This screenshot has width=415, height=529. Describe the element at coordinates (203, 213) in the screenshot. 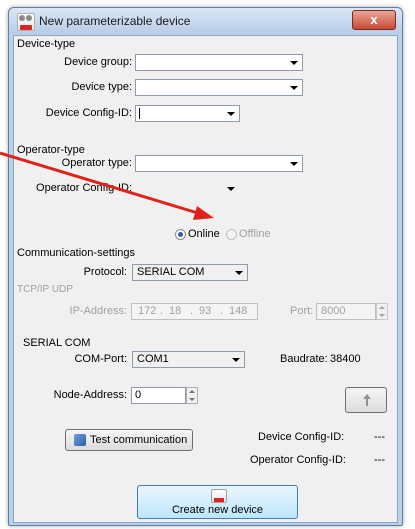

I see `annotation-arrow-head` at that location.